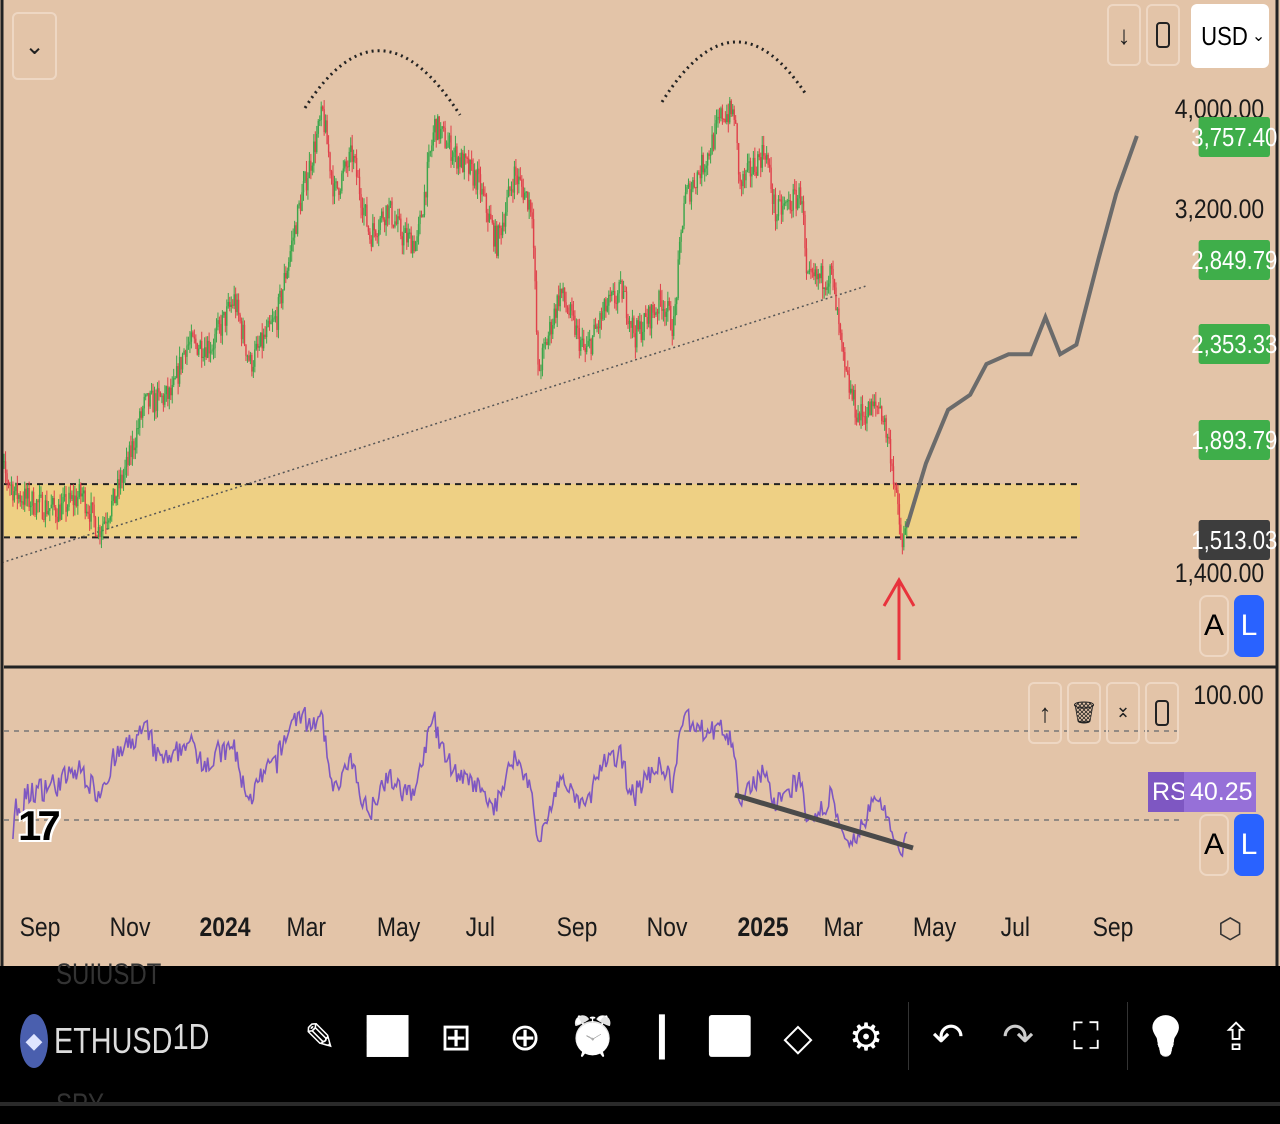  What do you see at coordinates (225, 927) in the screenshot?
I see `time-axis-label: 2024` at bounding box center [225, 927].